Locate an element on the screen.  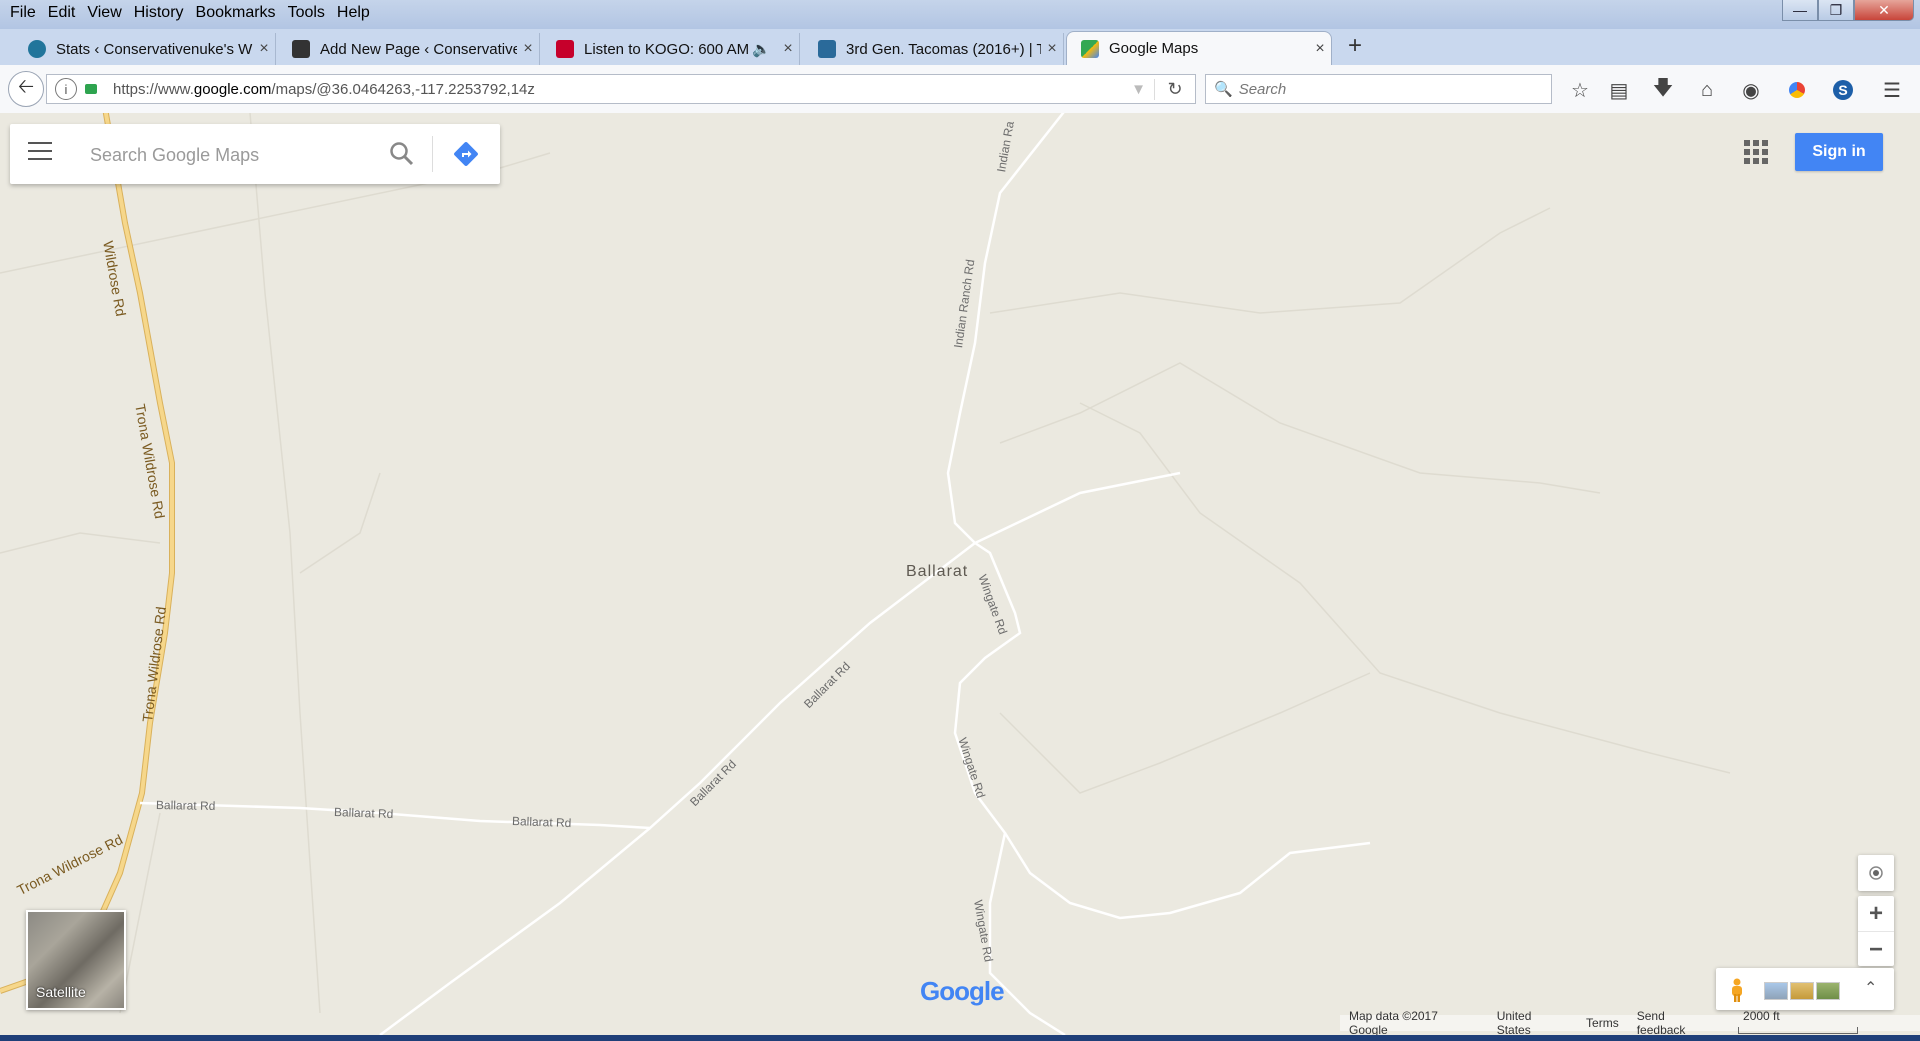
wordpress-icon is located at coordinates (37, 49).